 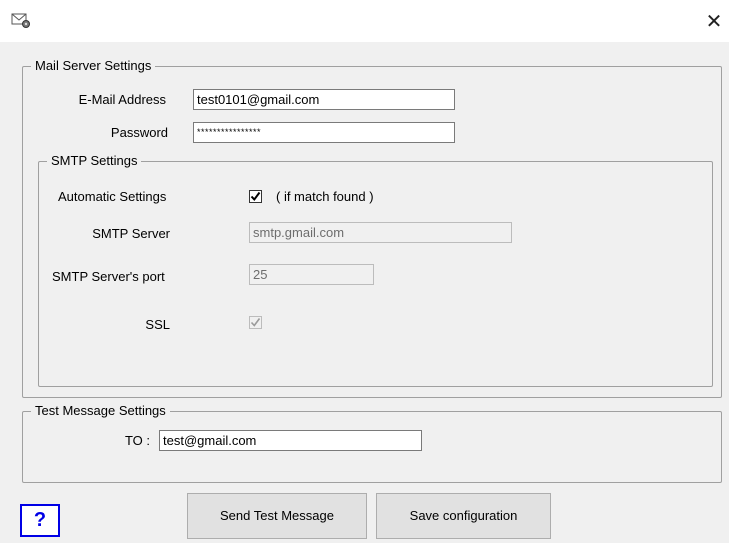 What do you see at coordinates (290, 440) in the screenshot?
I see `to-field: test@gmail.com` at bounding box center [290, 440].